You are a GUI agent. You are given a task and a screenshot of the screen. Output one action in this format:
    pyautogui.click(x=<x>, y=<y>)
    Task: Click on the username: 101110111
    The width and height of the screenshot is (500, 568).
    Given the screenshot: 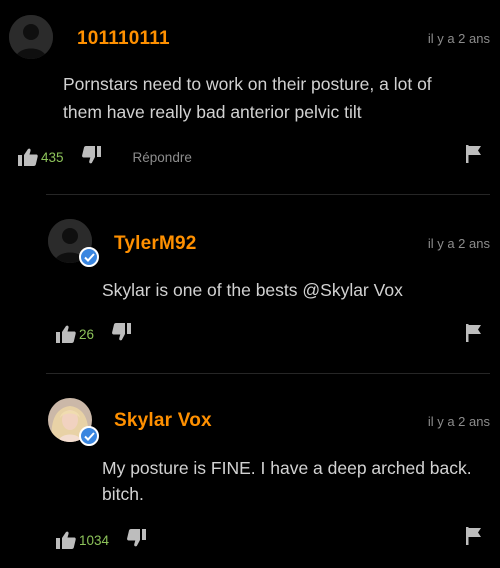 What is the action you would take?
    pyautogui.click(x=123, y=39)
    